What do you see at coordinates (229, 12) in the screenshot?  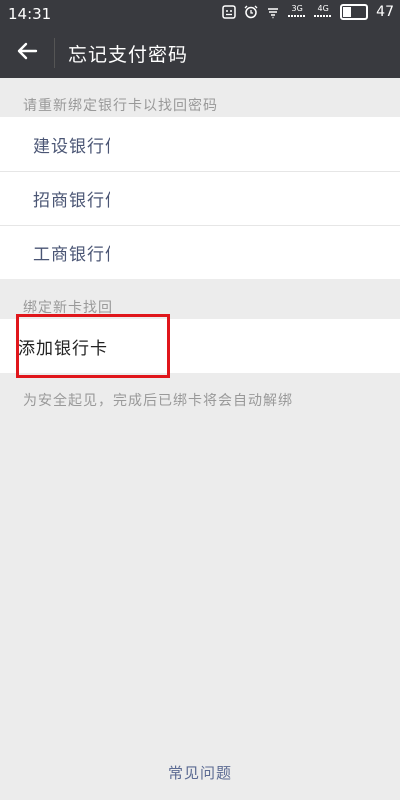 I see `notification-icon` at bounding box center [229, 12].